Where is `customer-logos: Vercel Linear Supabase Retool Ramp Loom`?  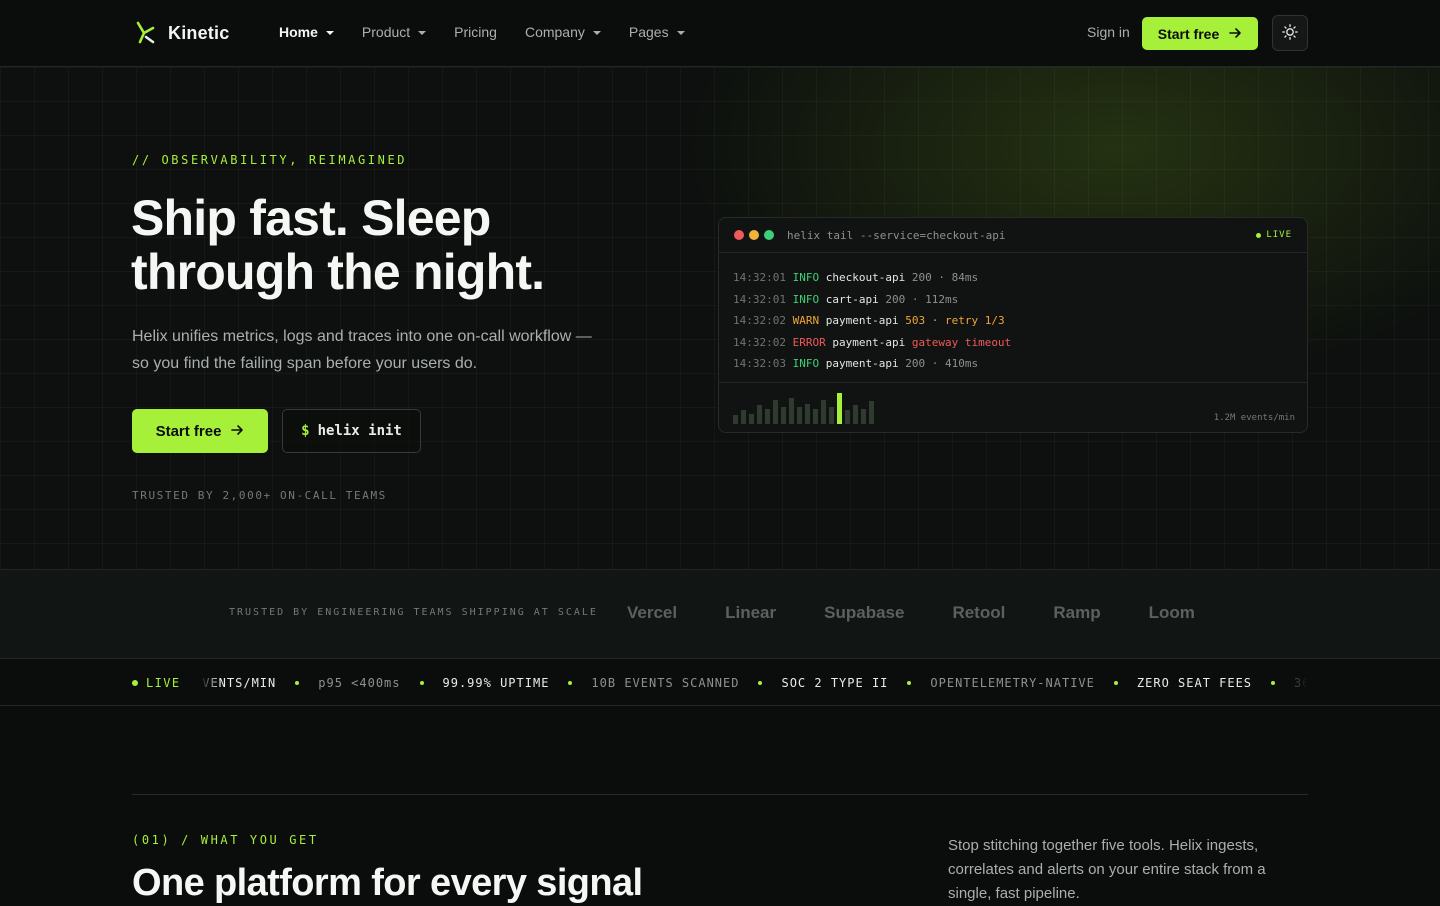
customer-logos: Vercel Linear Supabase Retool Ramp Loom is located at coordinates (935, 613).